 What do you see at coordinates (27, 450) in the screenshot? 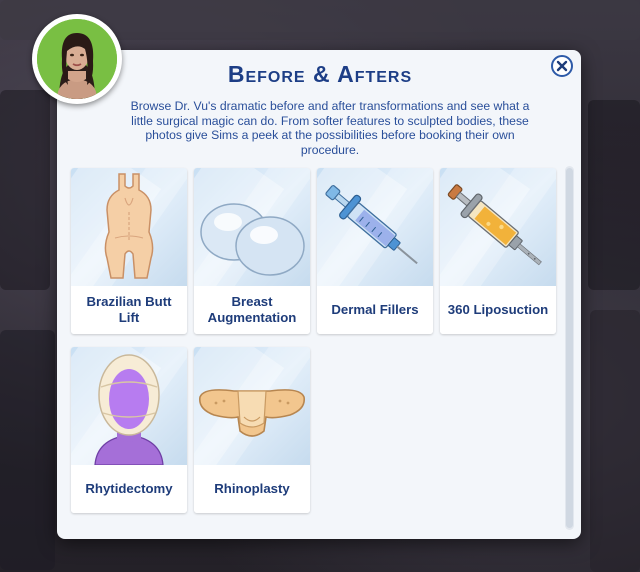
I see `background-left-lower` at bounding box center [27, 450].